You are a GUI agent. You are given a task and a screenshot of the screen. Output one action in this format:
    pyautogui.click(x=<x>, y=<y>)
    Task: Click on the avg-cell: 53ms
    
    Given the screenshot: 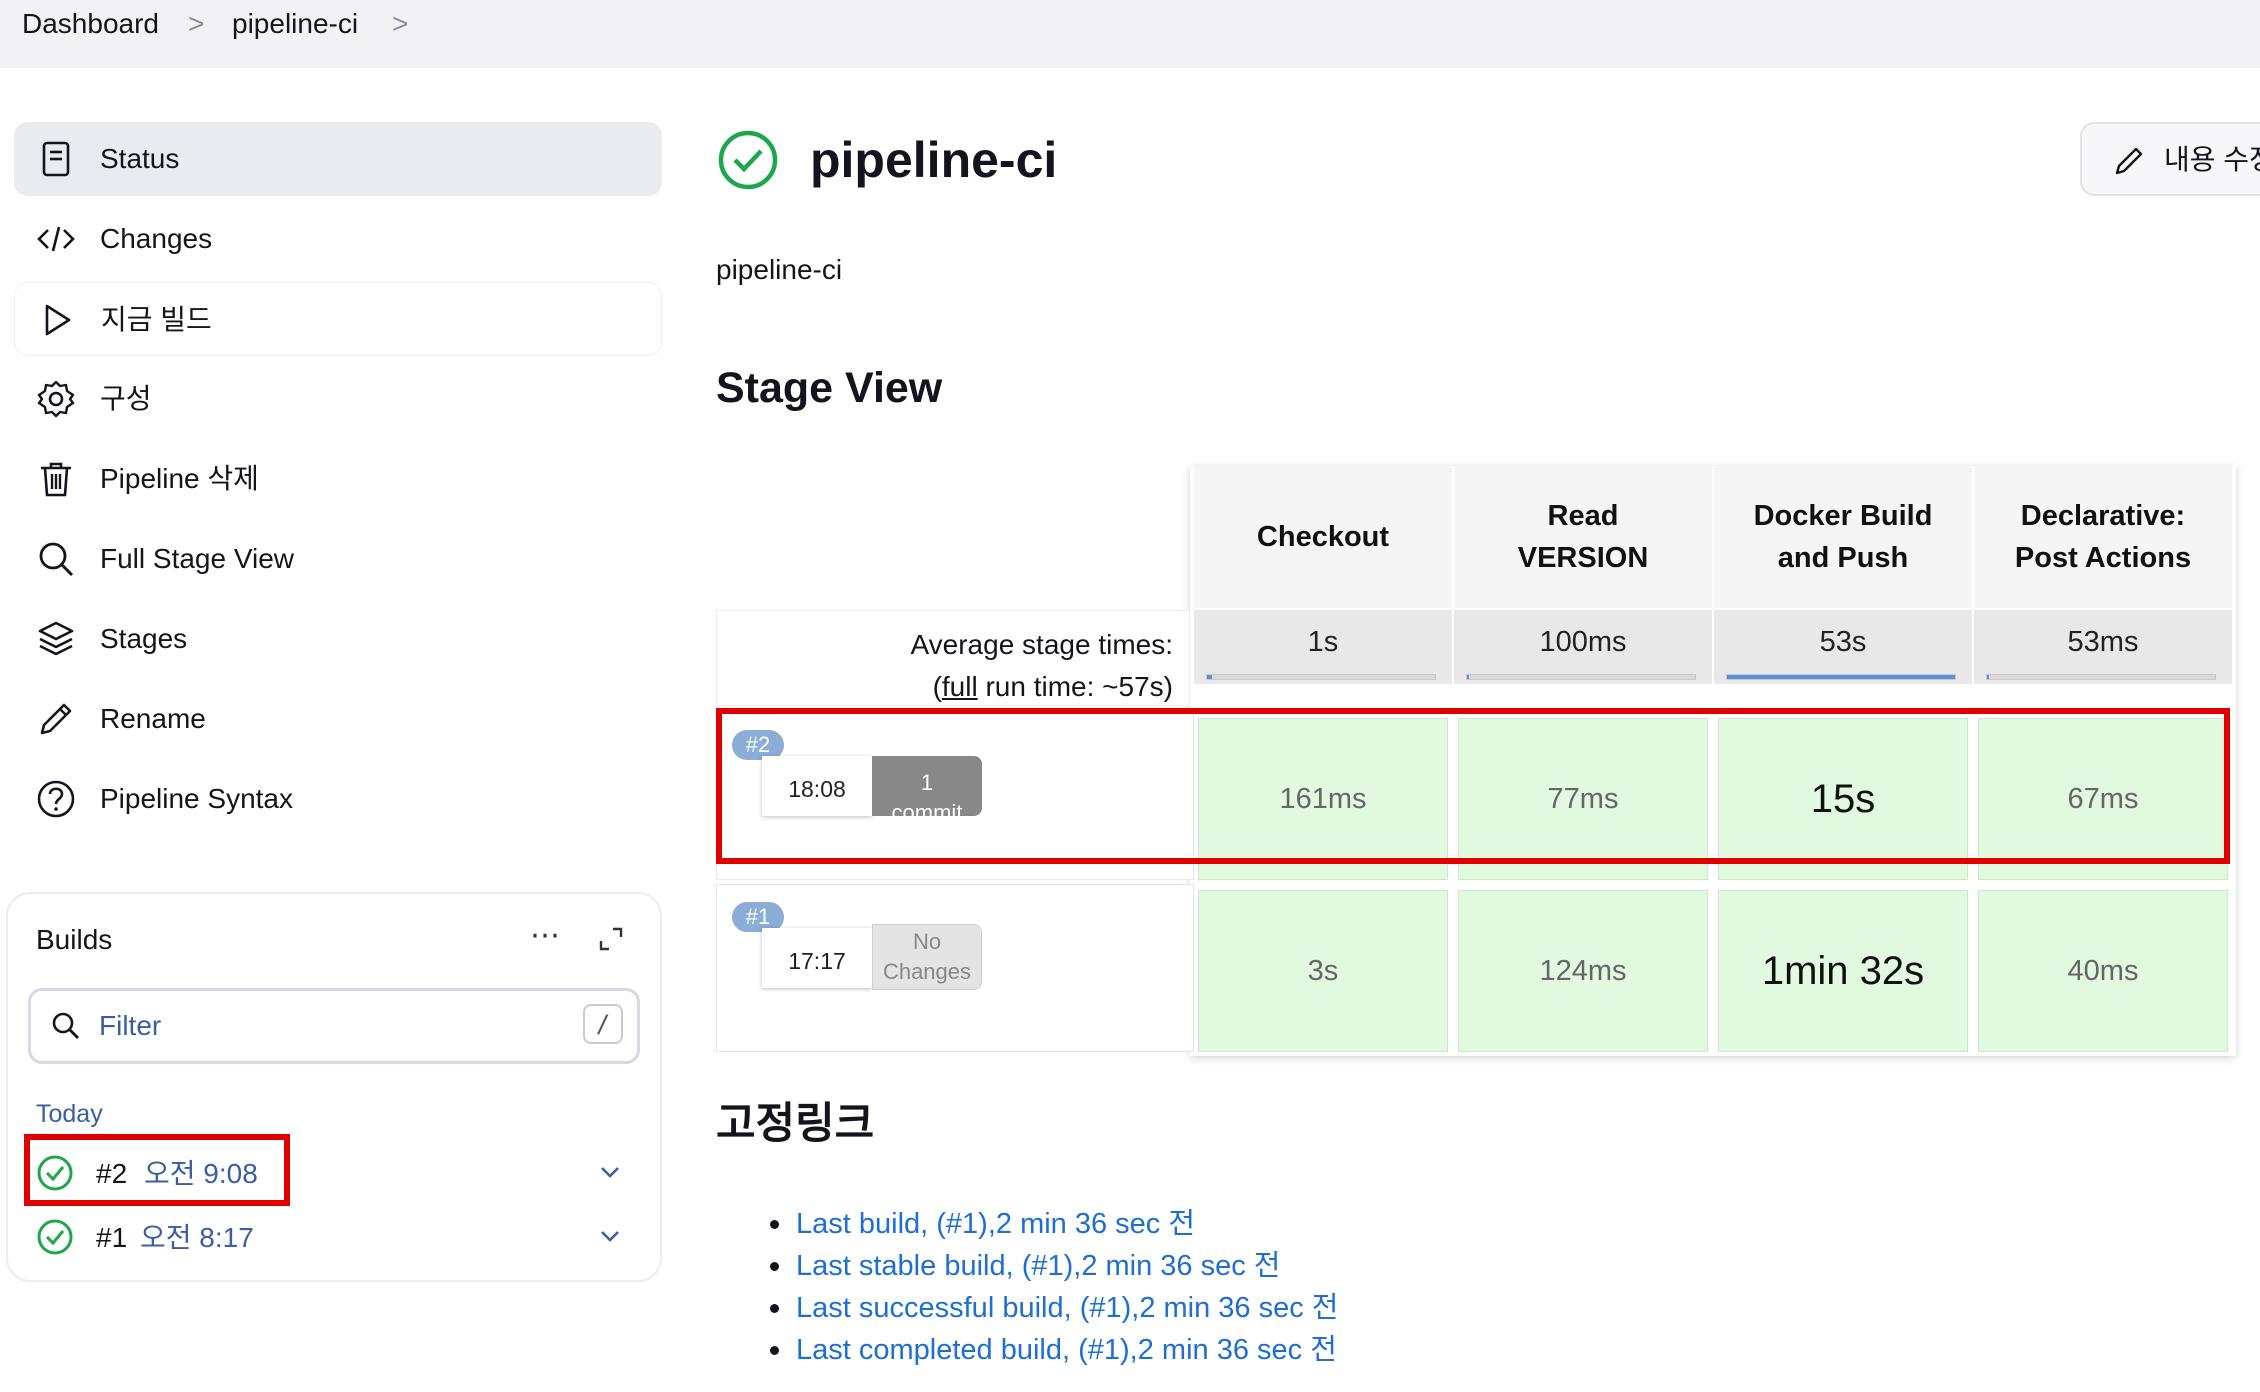 What is the action you would take?
    pyautogui.click(x=2103, y=647)
    